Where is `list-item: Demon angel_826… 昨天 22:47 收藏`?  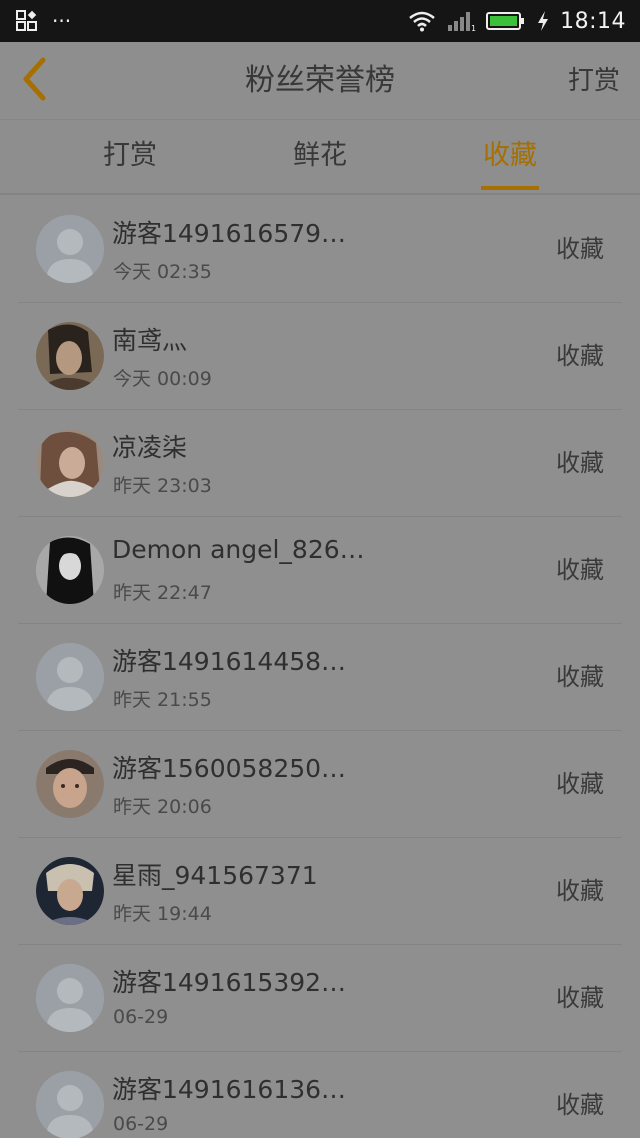
list-item: Demon angel_826… 昨天 22:47 收藏 is located at coordinates (320, 570).